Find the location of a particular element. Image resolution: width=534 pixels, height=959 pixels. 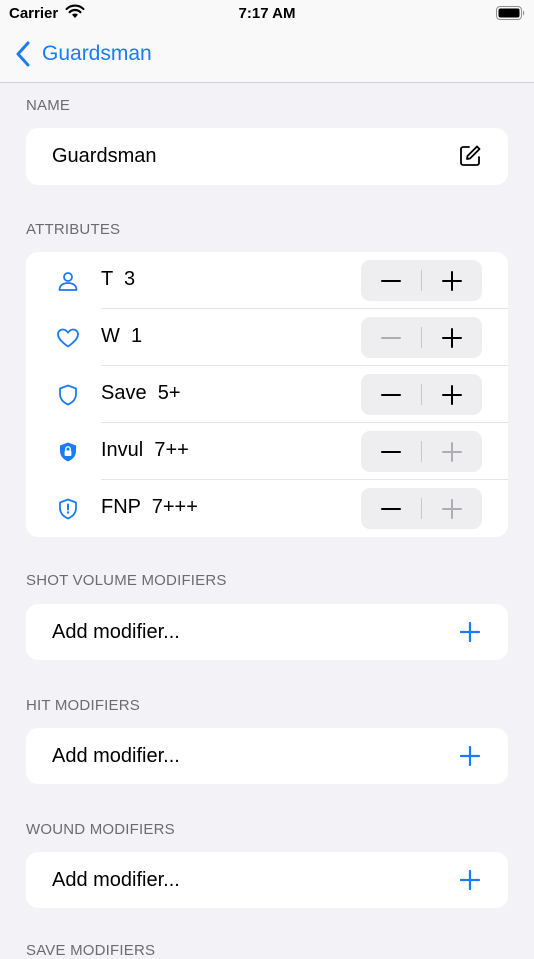

save-stepper is located at coordinates (421, 394).